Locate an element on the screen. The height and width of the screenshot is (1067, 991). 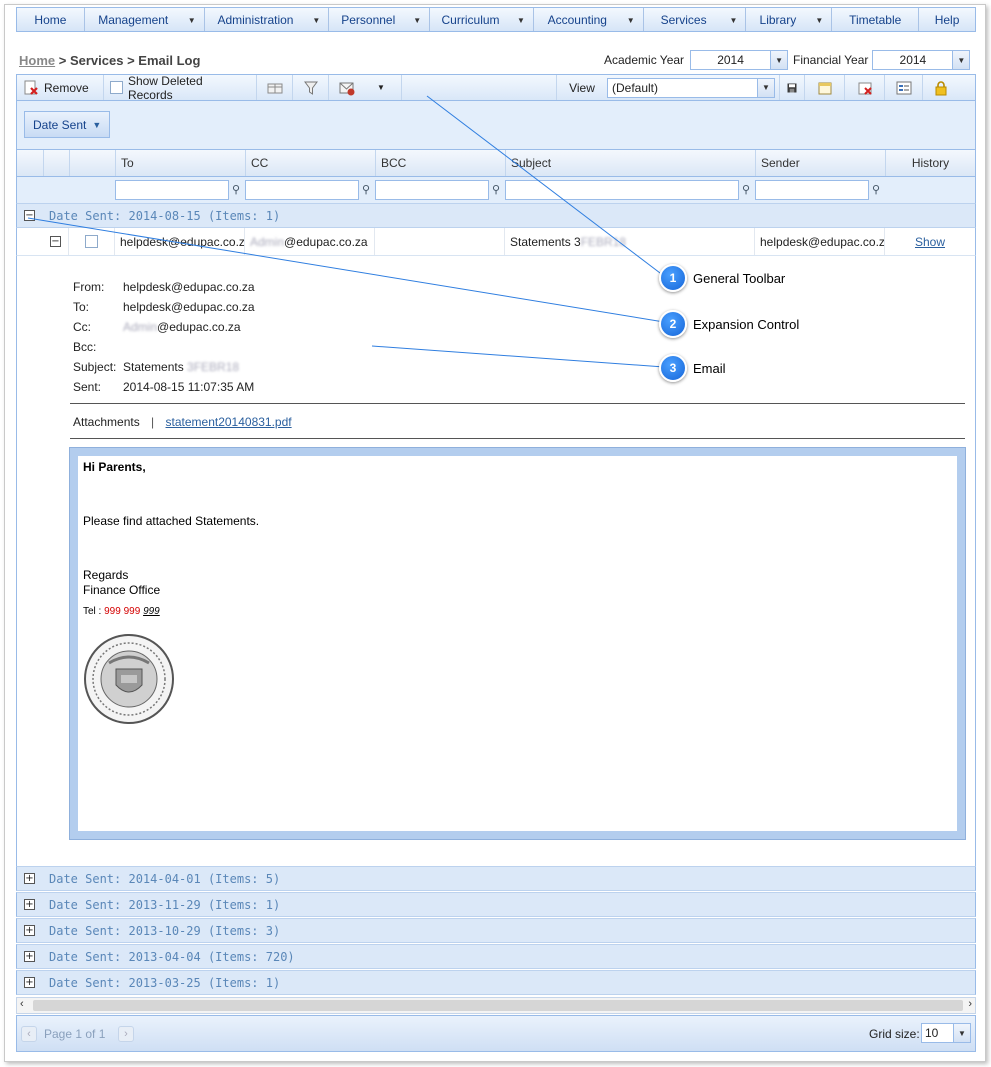
group-row: + Date Sent: 2013-10-29 (Items: 3) is located at coordinates (496, 930).